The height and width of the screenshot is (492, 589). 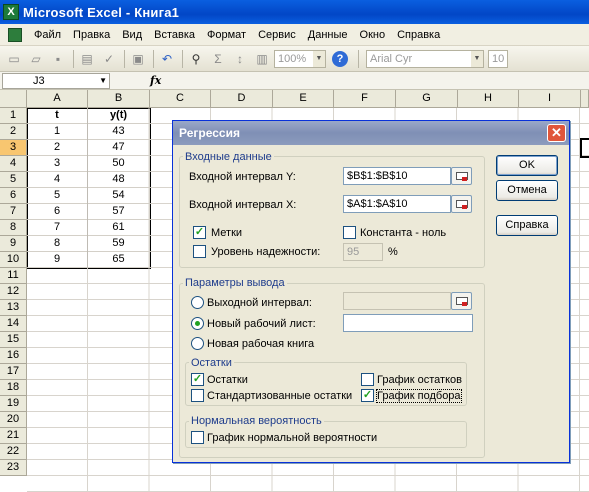 What do you see at coordinates (119, 212) in the screenshot?
I see `table-cell: 57` at bounding box center [119, 212].